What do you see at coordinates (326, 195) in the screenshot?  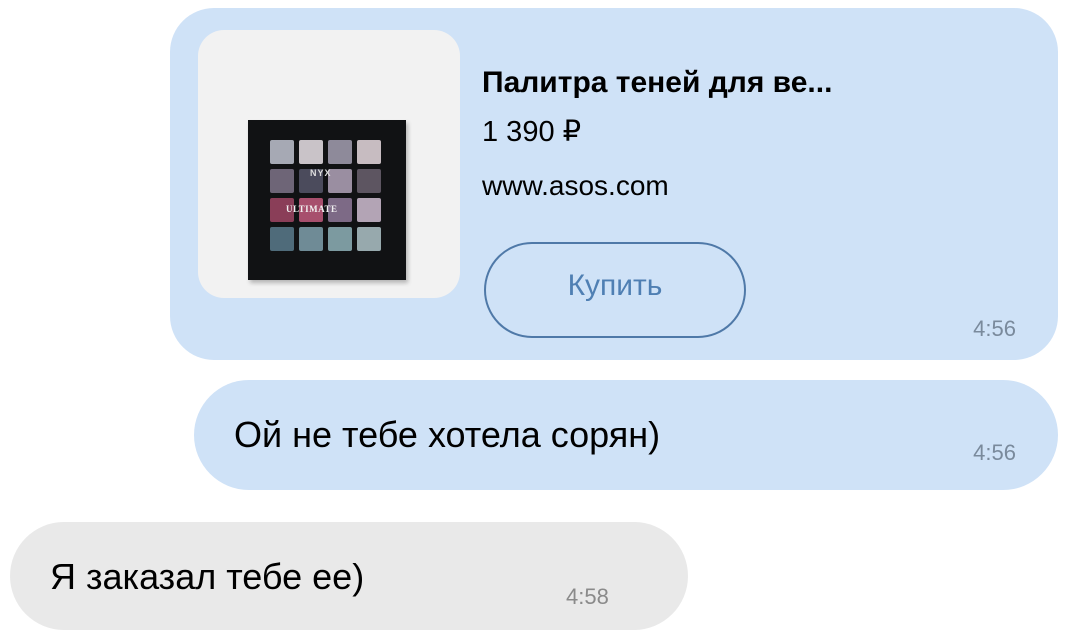 I see `palette-swatches` at bounding box center [326, 195].